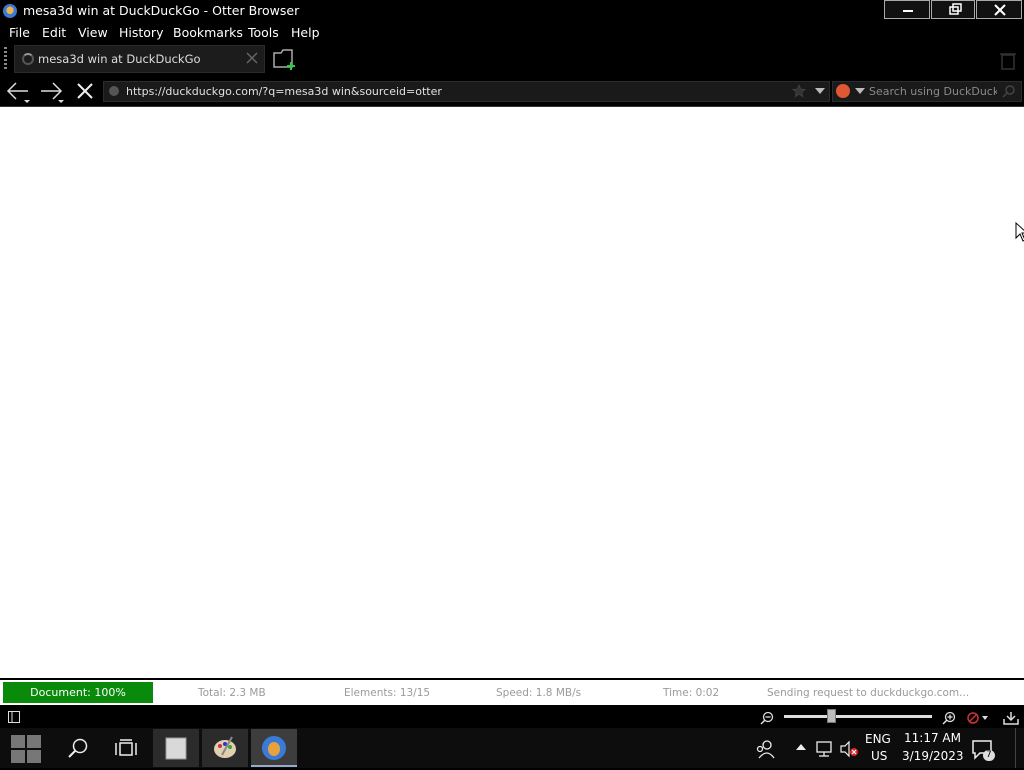  Describe the element at coordinates (955, 9) in the screenshot. I see `restore-icon` at that location.